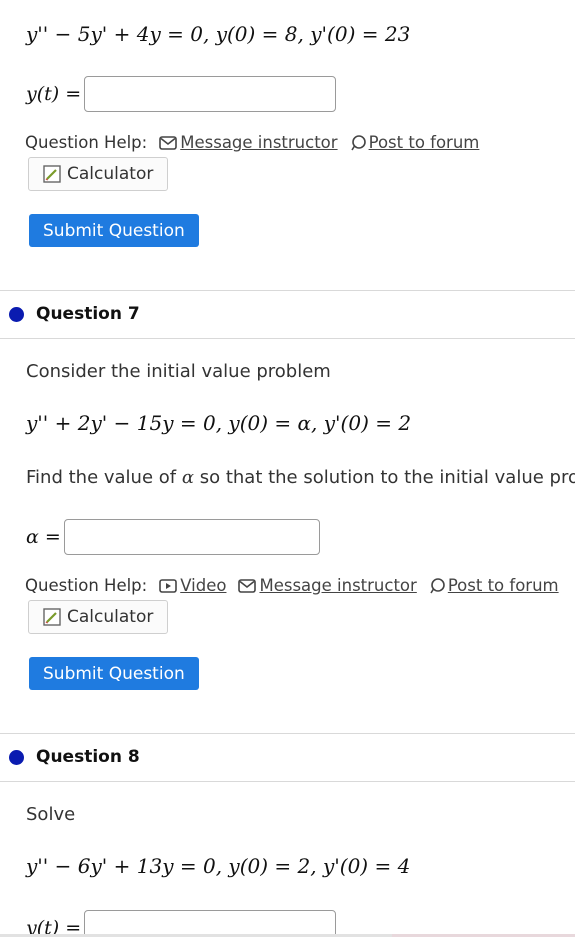  What do you see at coordinates (43, 94) in the screenshot?
I see `q6-answer-var: y(t)` at bounding box center [43, 94].